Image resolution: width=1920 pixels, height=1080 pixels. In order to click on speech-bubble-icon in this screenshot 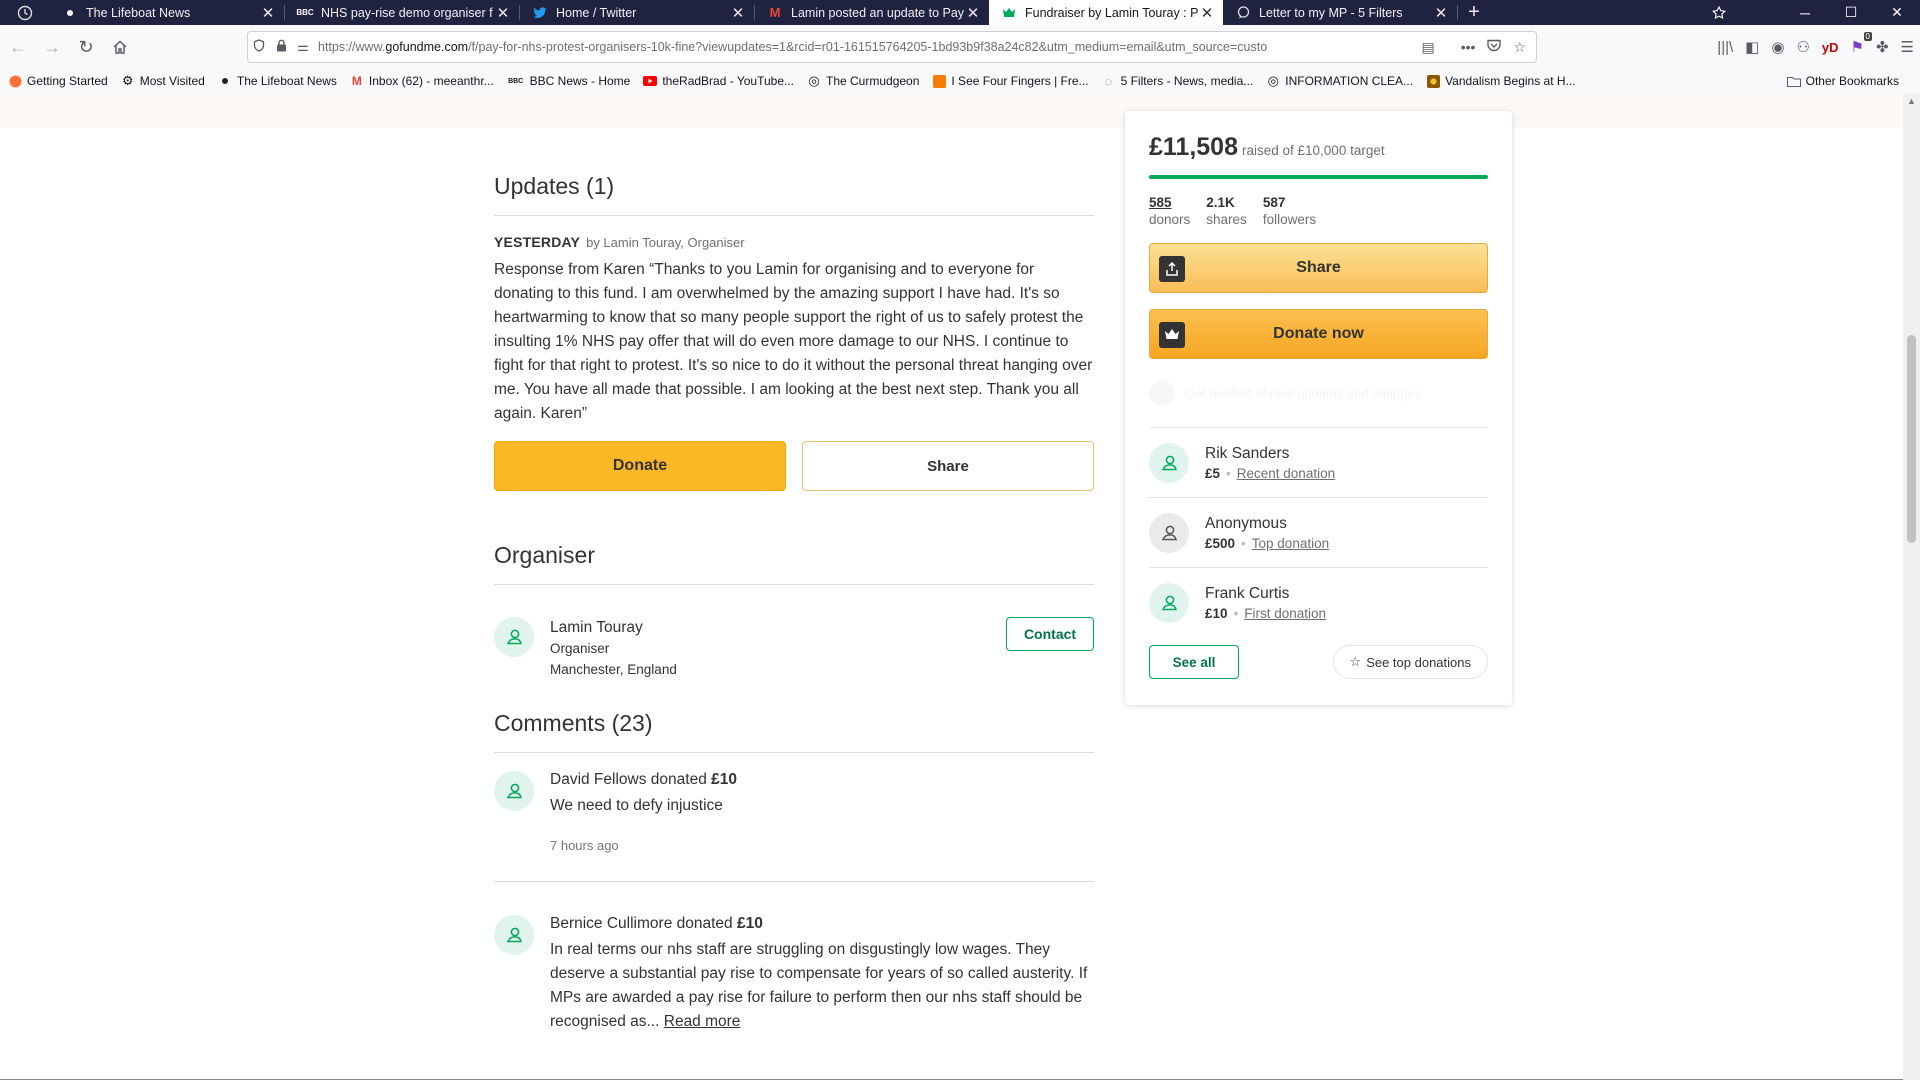, I will do `click(1243, 13)`.